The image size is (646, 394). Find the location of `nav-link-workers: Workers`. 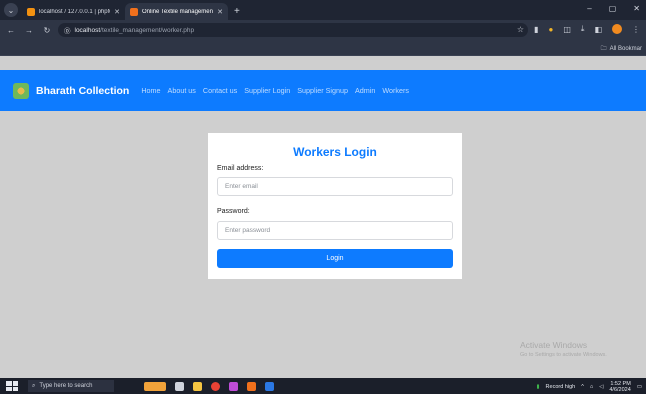

nav-link-workers: Workers is located at coordinates (395, 90).